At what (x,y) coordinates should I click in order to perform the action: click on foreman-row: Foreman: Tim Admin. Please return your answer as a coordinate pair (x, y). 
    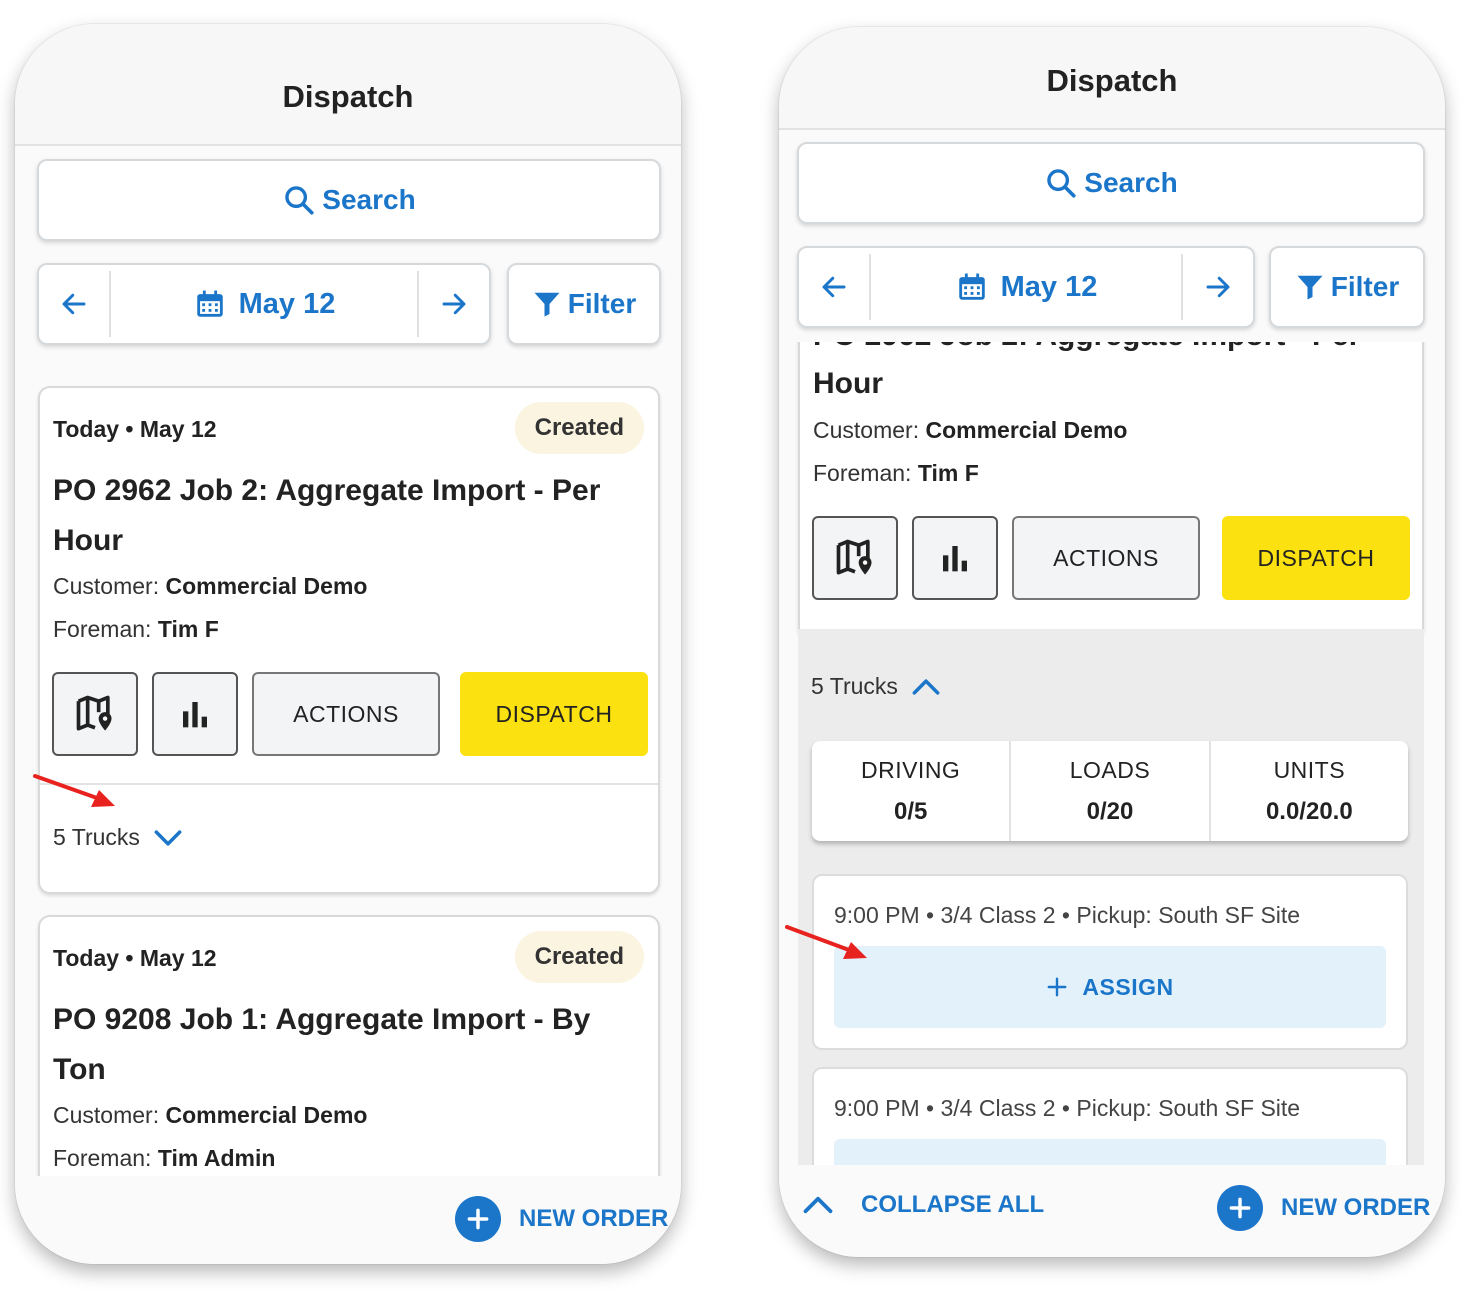
    Looking at the image, I should click on (164, 1158).